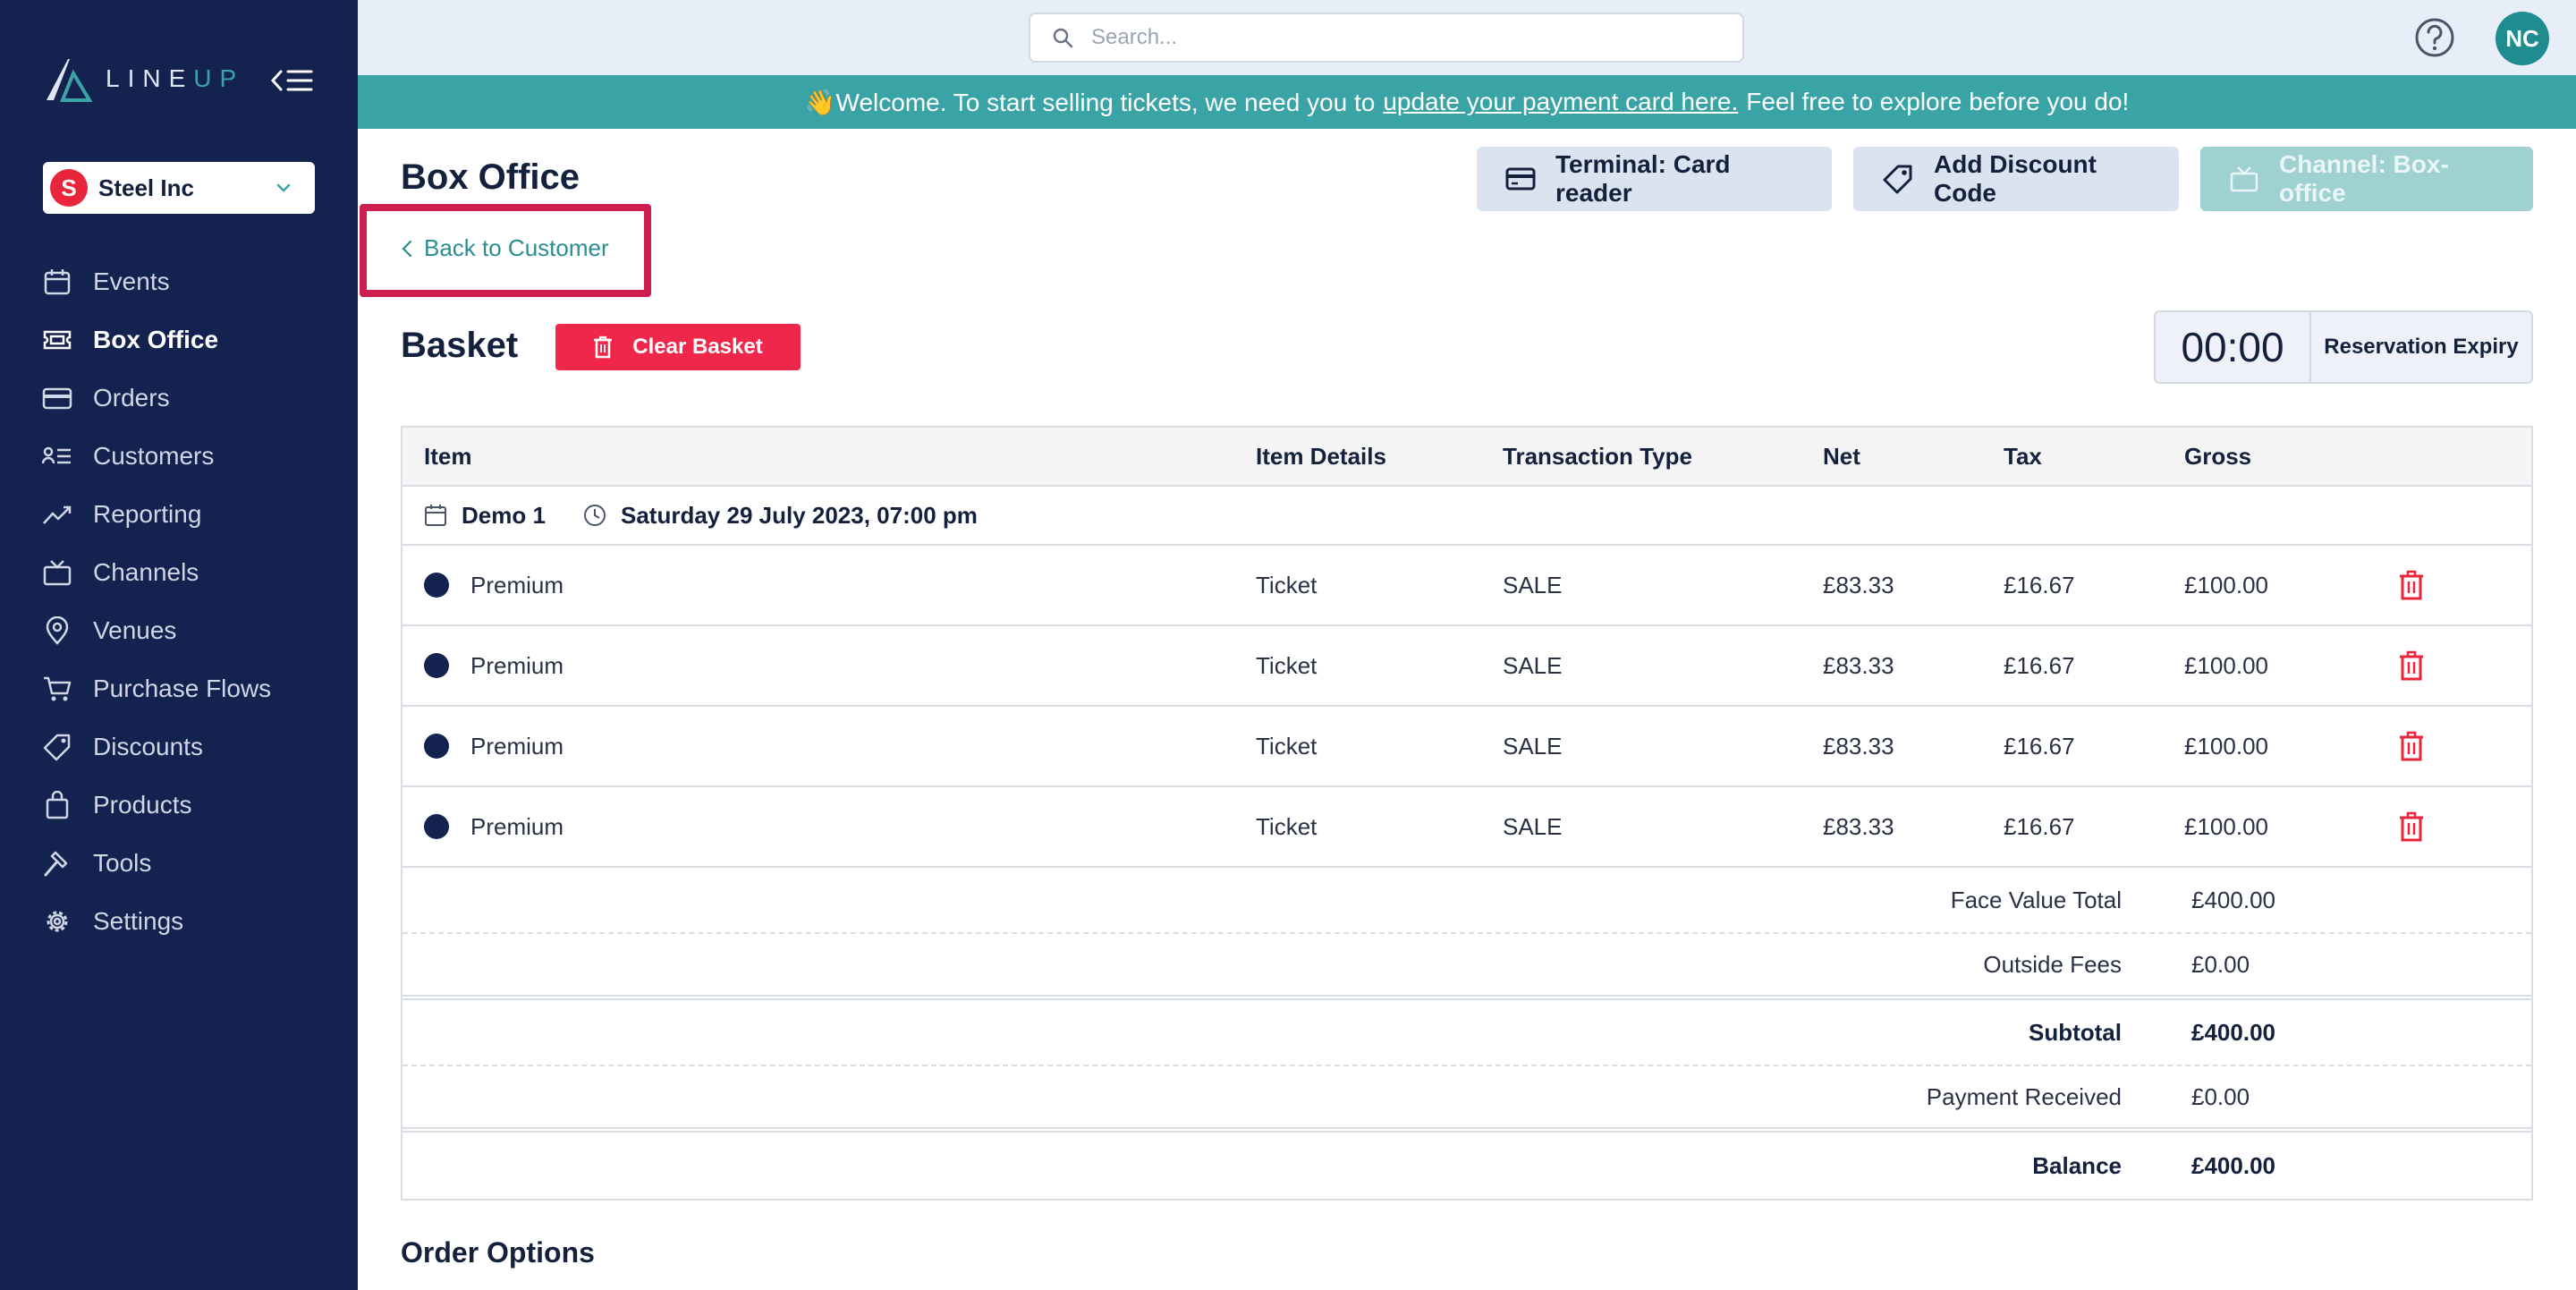  I want to click on item-details: Ticket, so click(1287, 746).